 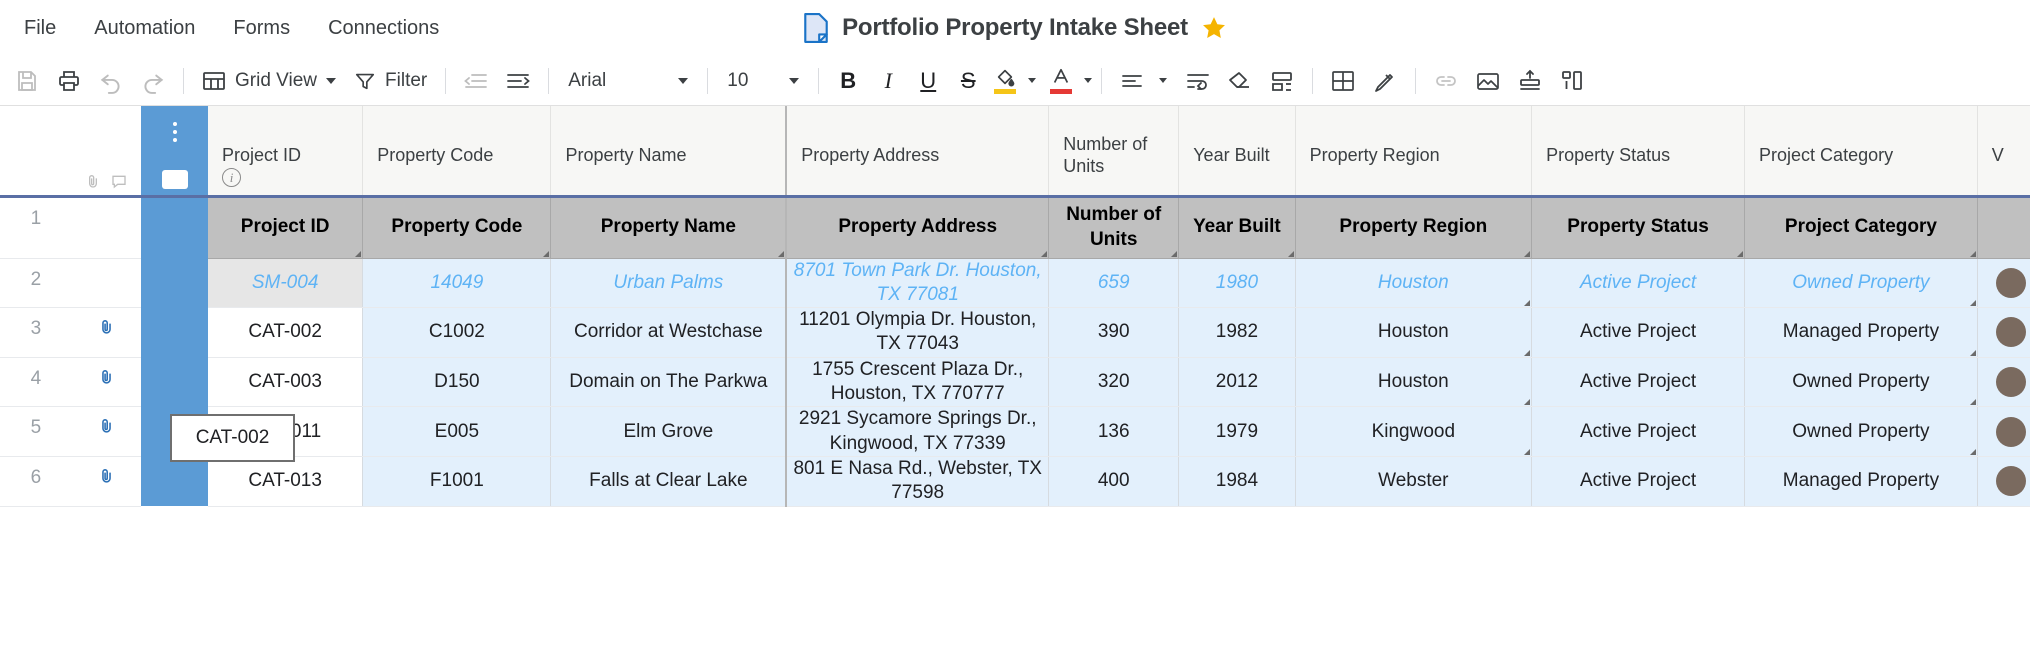 What do you see at coordinates (36, 481) in the screenshot?
I see `row-number: 6` at bounding box center [36, 481].